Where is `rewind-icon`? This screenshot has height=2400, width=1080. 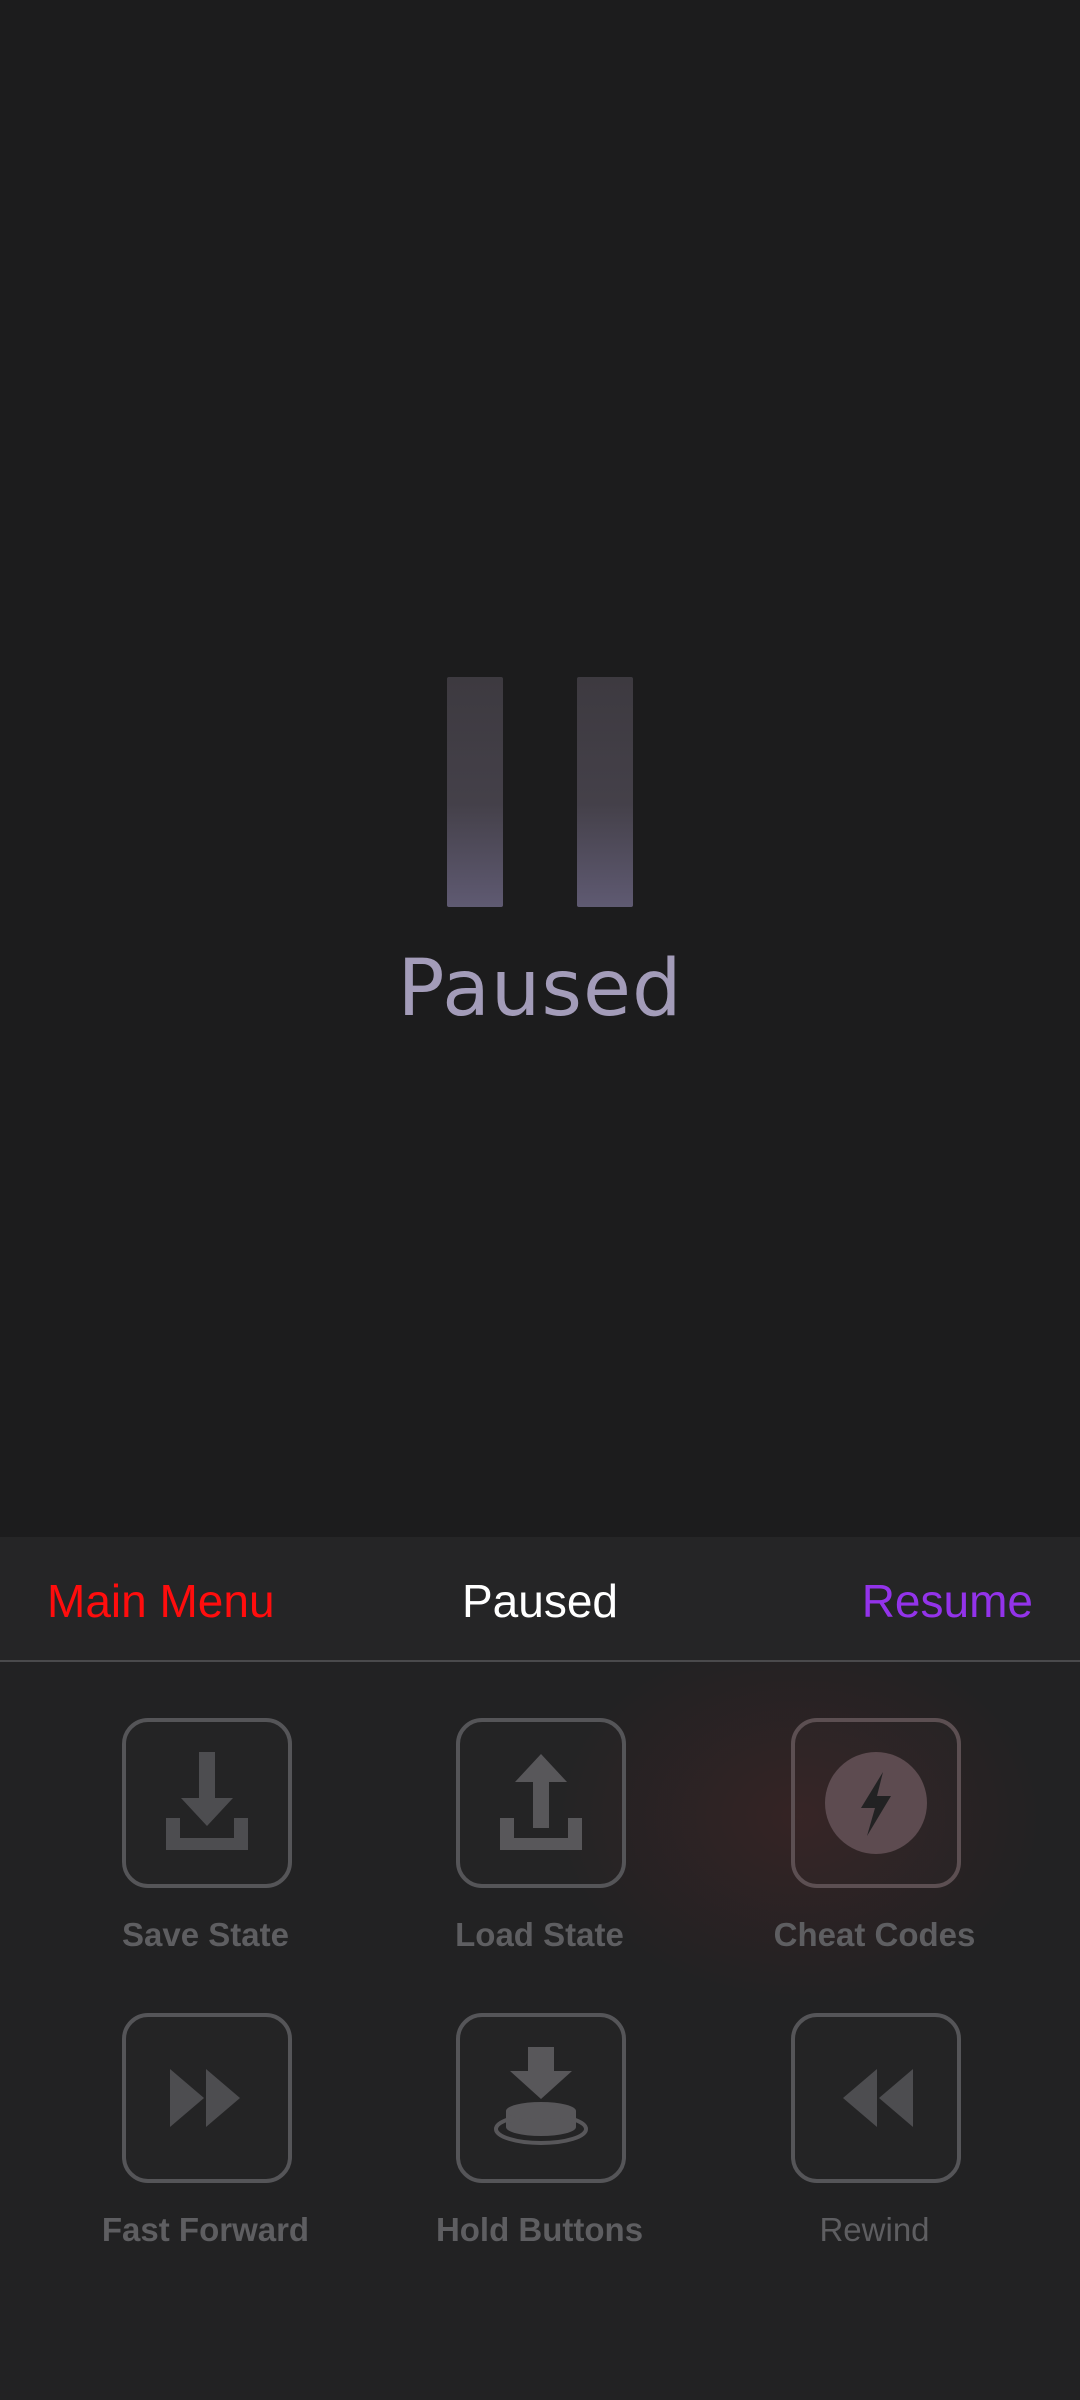 rewind-icon is located at coordinates (878, 2098).